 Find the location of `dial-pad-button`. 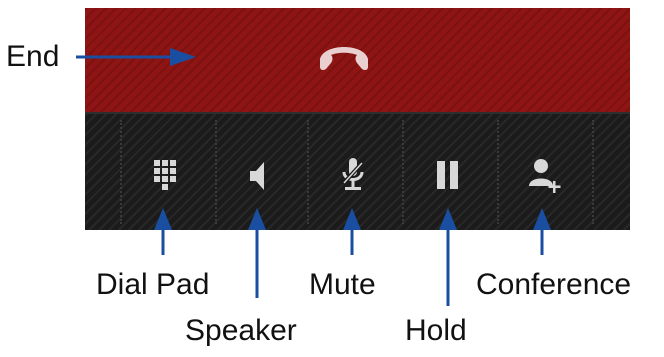

dial-pad-button is located at coordinates (165, 176).